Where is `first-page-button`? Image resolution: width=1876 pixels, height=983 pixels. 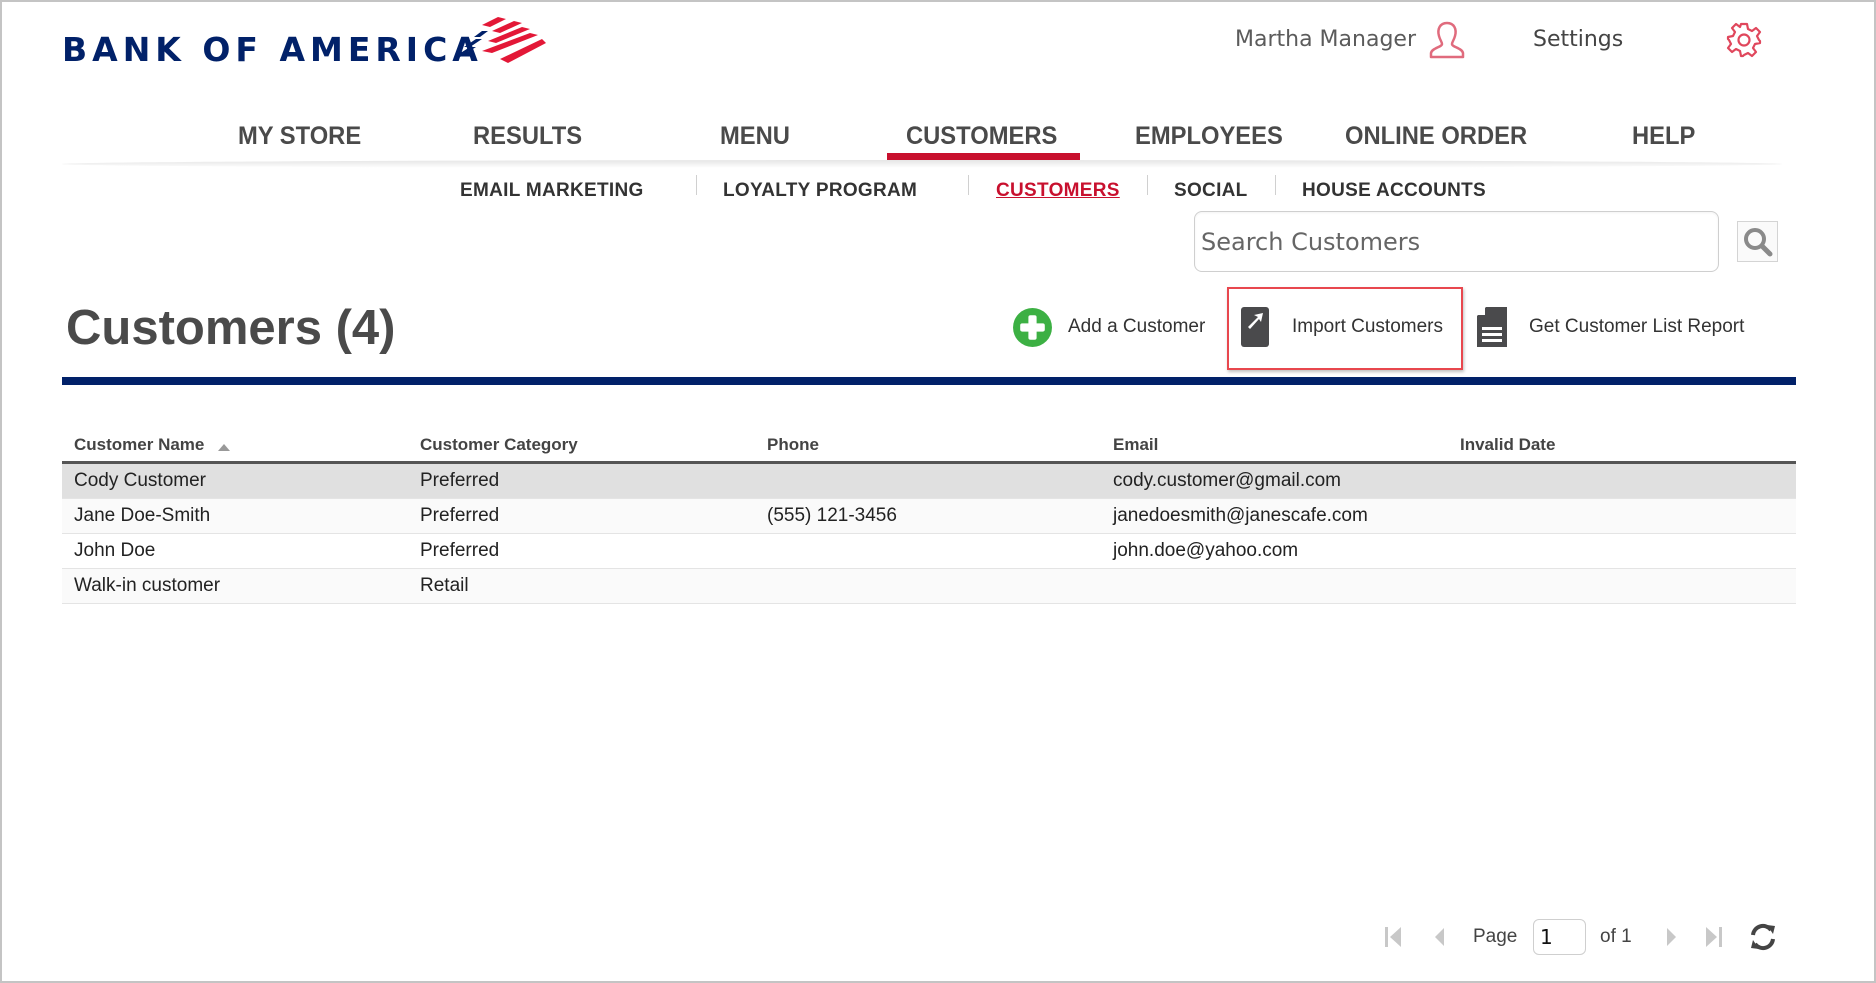
first-page-button is located at coordinates (1394, 937).